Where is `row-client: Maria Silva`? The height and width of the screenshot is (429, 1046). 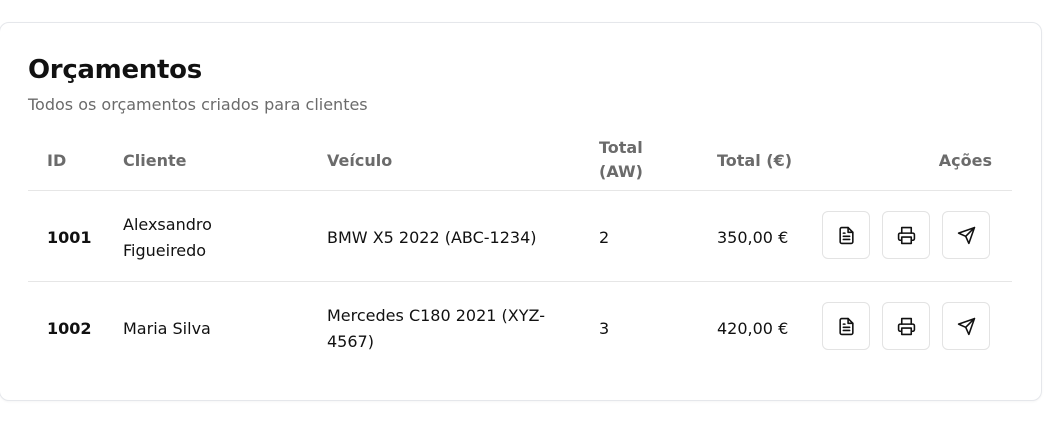 row-client: Maria Silva is located at coordinates (167, 328).